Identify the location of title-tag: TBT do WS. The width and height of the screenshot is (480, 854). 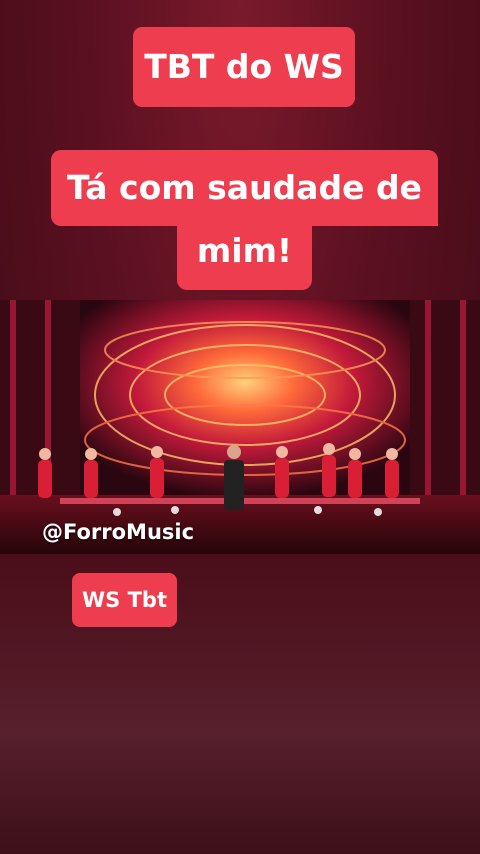
(244, 67).